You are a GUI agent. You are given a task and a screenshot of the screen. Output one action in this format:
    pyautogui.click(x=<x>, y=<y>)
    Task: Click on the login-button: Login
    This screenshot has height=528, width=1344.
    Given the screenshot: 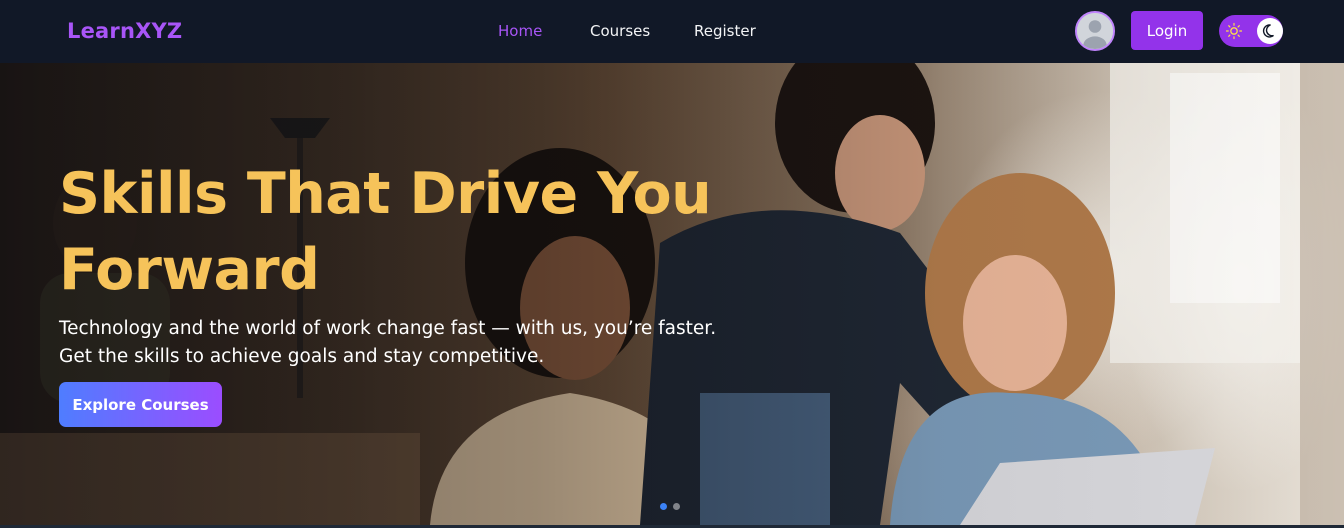 What is the action you would take?
    pyautogui.click(x=1167, y=30)
    